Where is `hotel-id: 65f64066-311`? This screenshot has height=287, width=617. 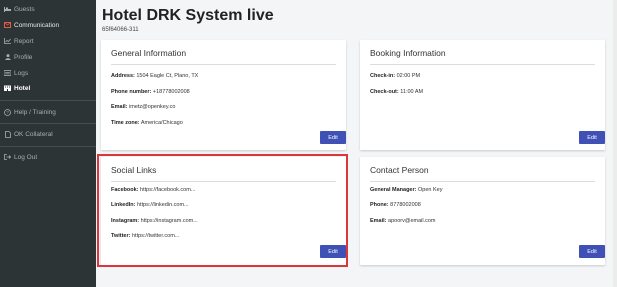
hotel-id: 65f64066-311 is located at coordinates (120, 30).